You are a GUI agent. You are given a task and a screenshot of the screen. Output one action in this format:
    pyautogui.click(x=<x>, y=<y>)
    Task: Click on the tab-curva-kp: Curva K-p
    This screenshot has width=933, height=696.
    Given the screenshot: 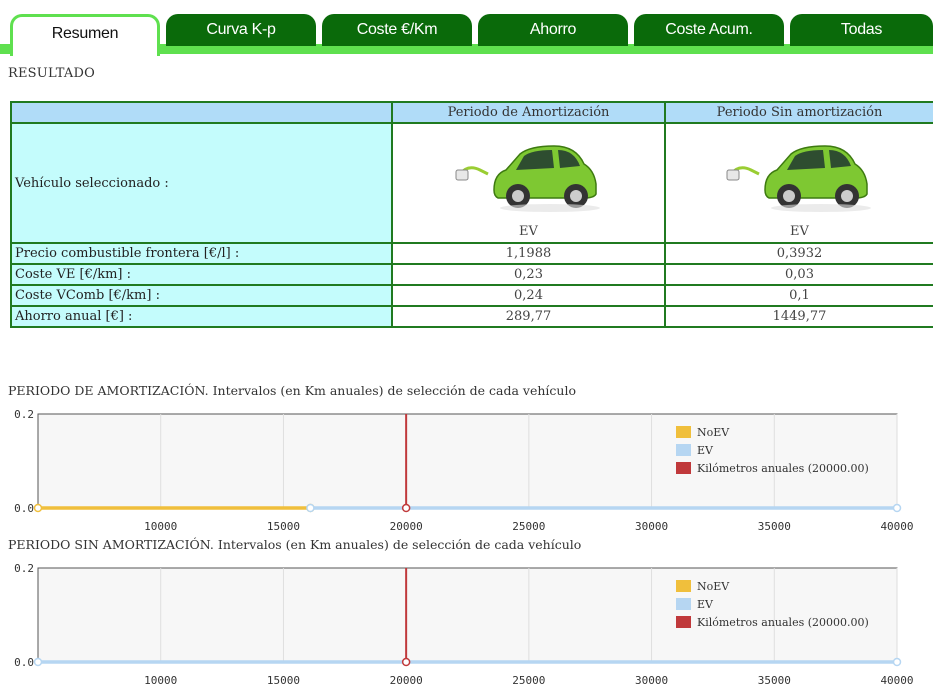 What is the action you would take?
    pyautogui.click(x=241, y=30)
    